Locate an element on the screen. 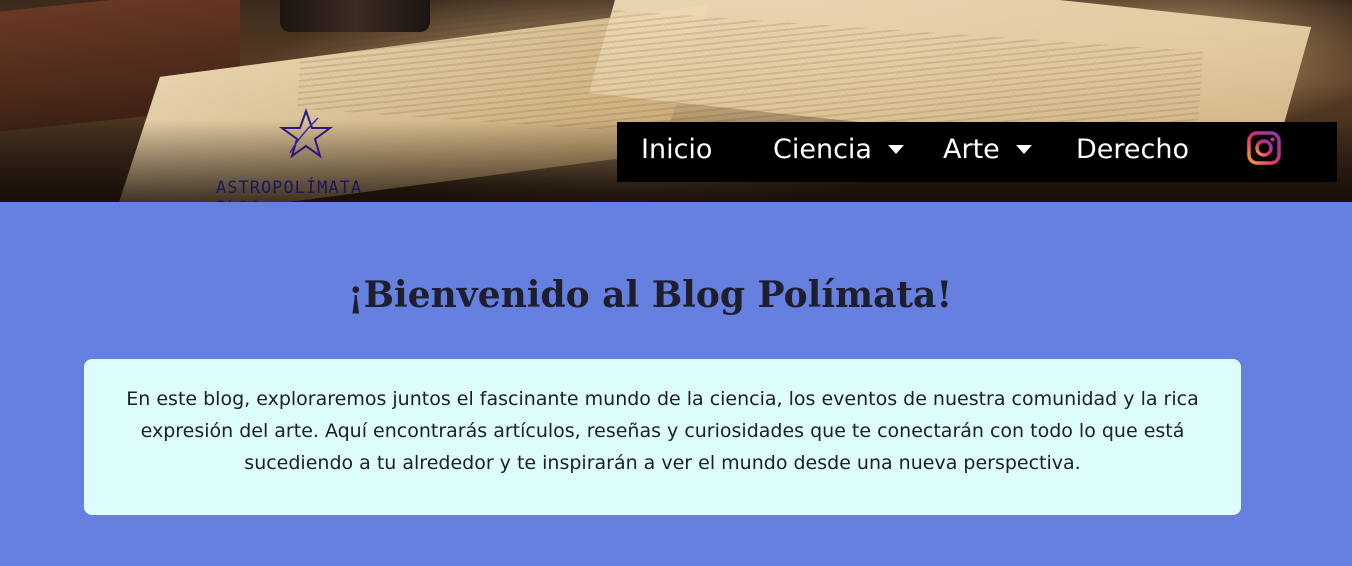  nav-item-label: Inicio is located at coordinates (677, 149).